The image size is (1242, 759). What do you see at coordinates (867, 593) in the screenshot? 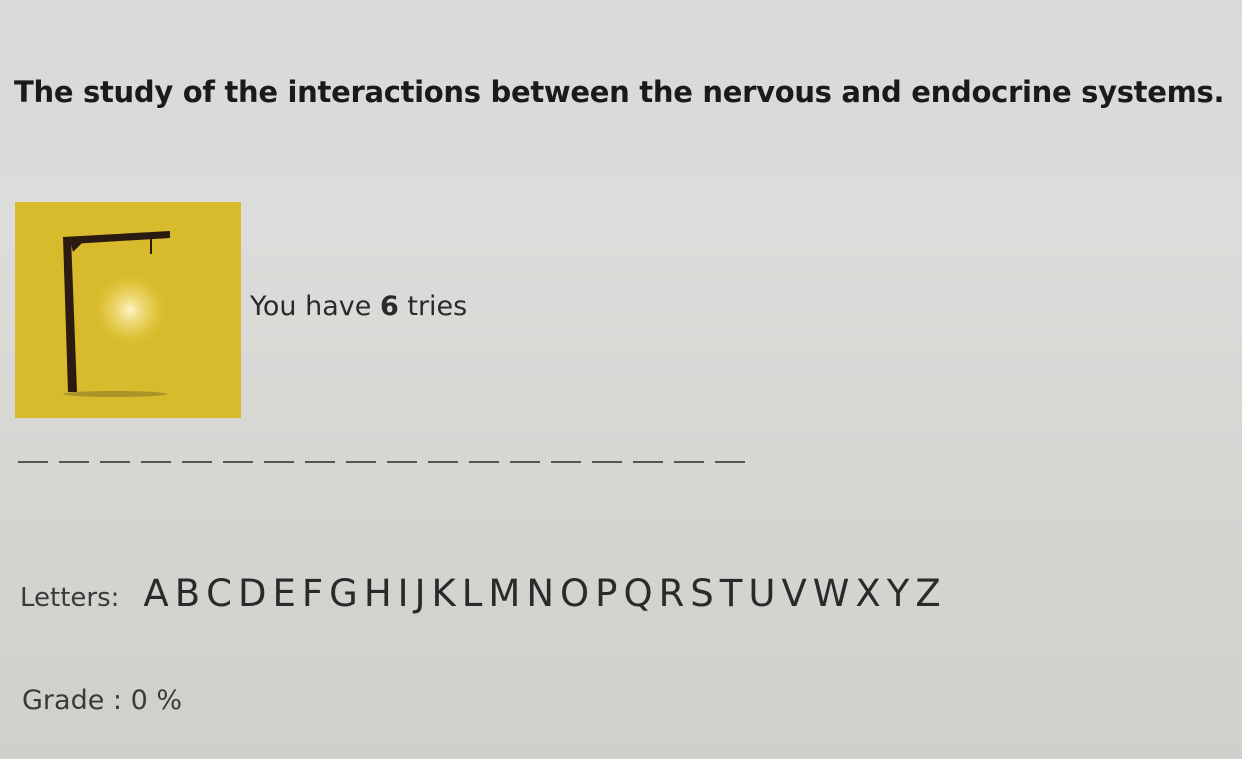
I see `letter-button-x: X` at bounding box center [867, 593].